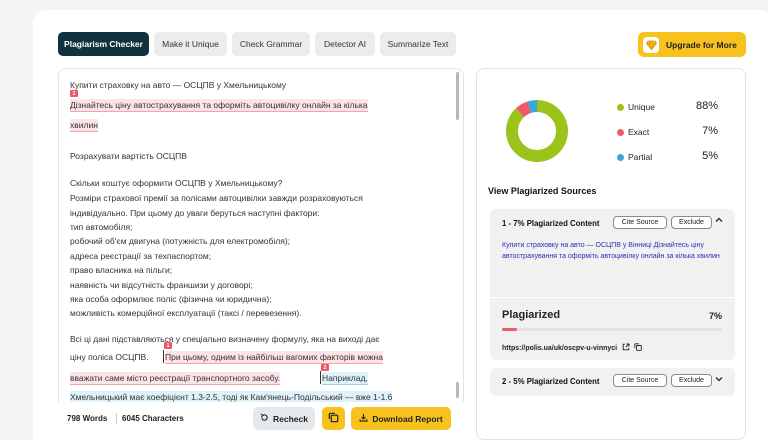 This screenshot has width=768, height=440. What do you see at coordinates (87, 418) in the screenshot?
I see `word-count: 798 Words` at bounding box center [87, 418].